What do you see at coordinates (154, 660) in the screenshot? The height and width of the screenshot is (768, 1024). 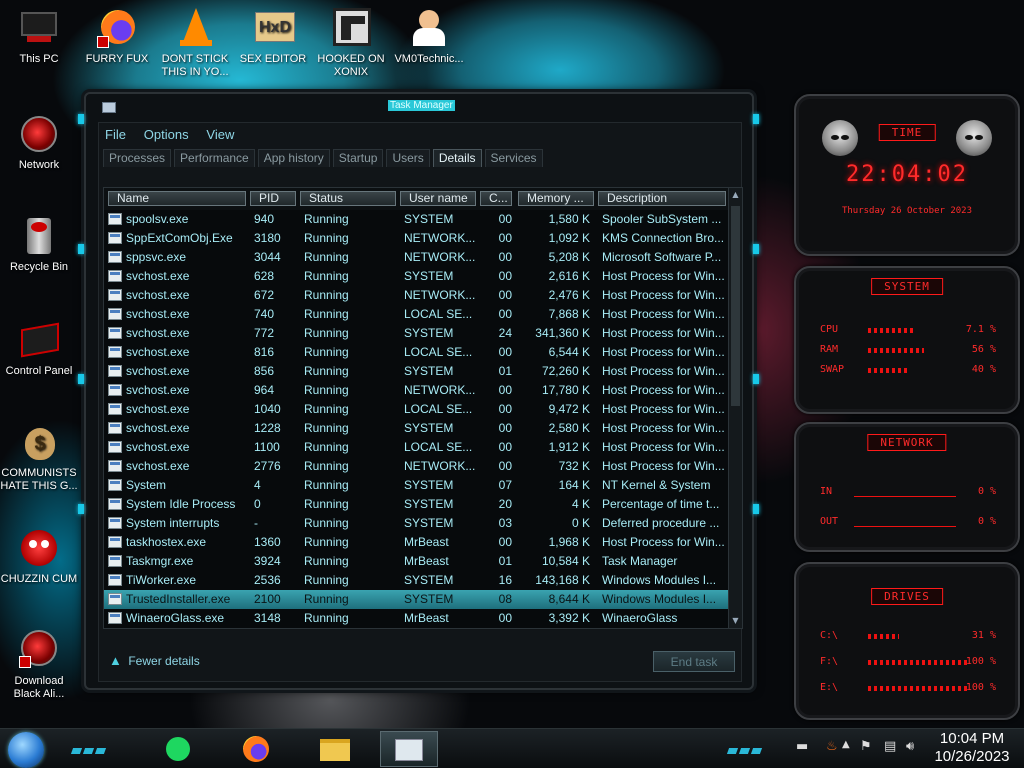 I see `fewer-details-link: ▲ Fewer details` at bounding box center [154, 660].